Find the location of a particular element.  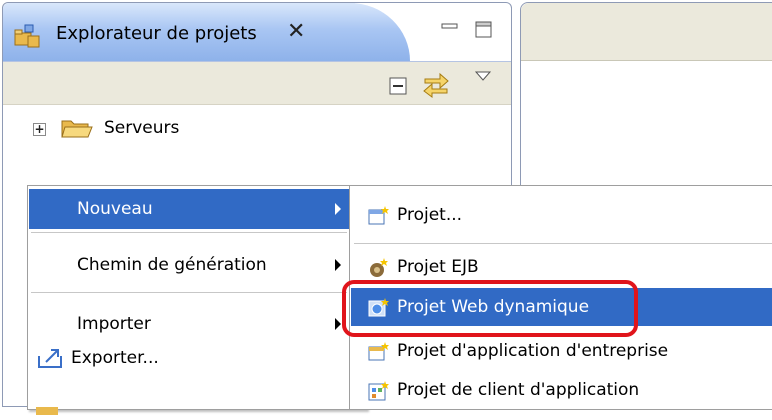

ejb-project-icon is located at coordinates (378, 267).